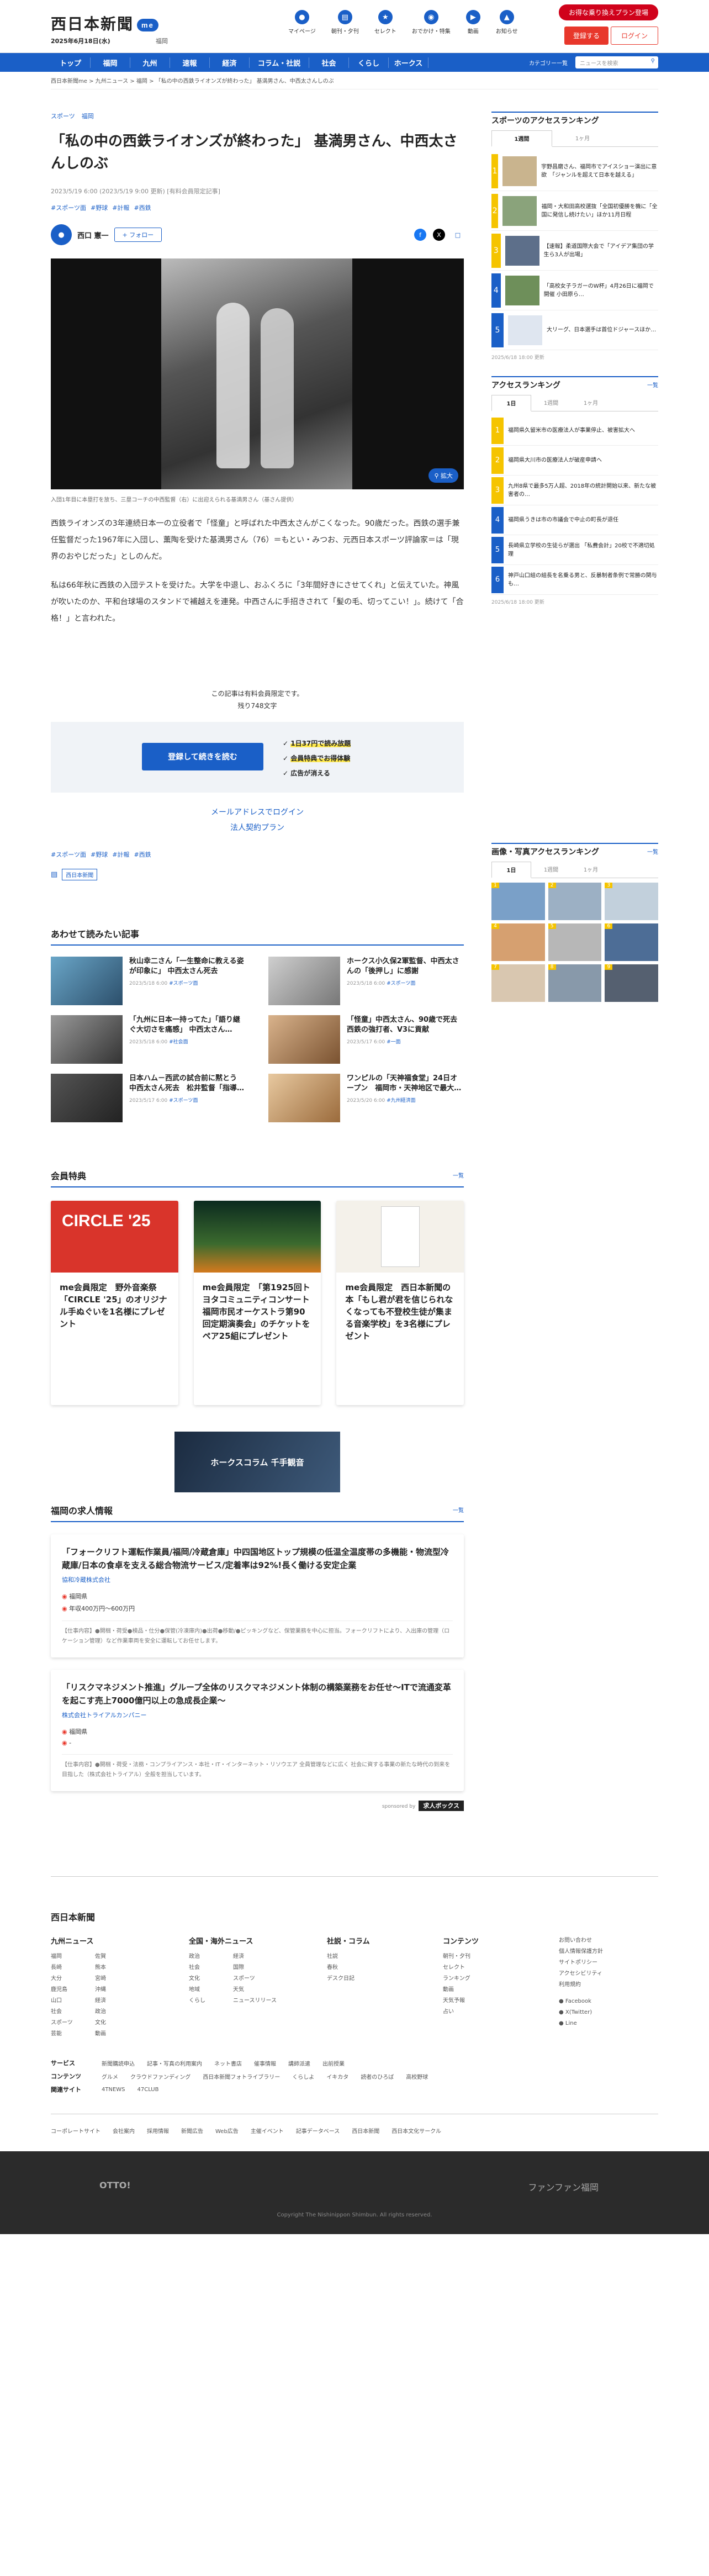 The image size is (709, 2576). What do you see at coordinates (369, 62) in the screenshot?
I see `nav-item: くらし` at bounding box center [369, 62].